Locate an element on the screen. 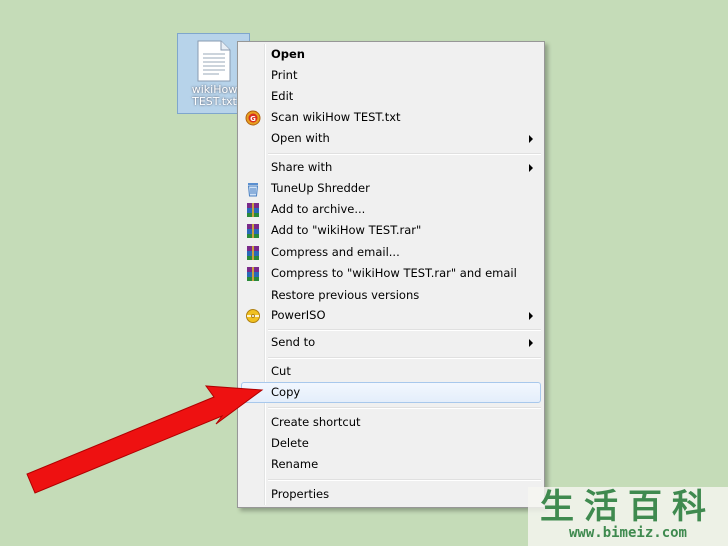 The height and width of the screenshot is (546, 728). watermark: 生活百科 www.bimeiz.com is located at coordinates (628, 516).